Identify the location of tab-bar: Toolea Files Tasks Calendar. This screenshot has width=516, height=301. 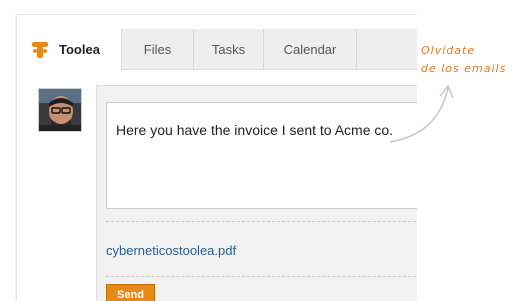
(217, 49).